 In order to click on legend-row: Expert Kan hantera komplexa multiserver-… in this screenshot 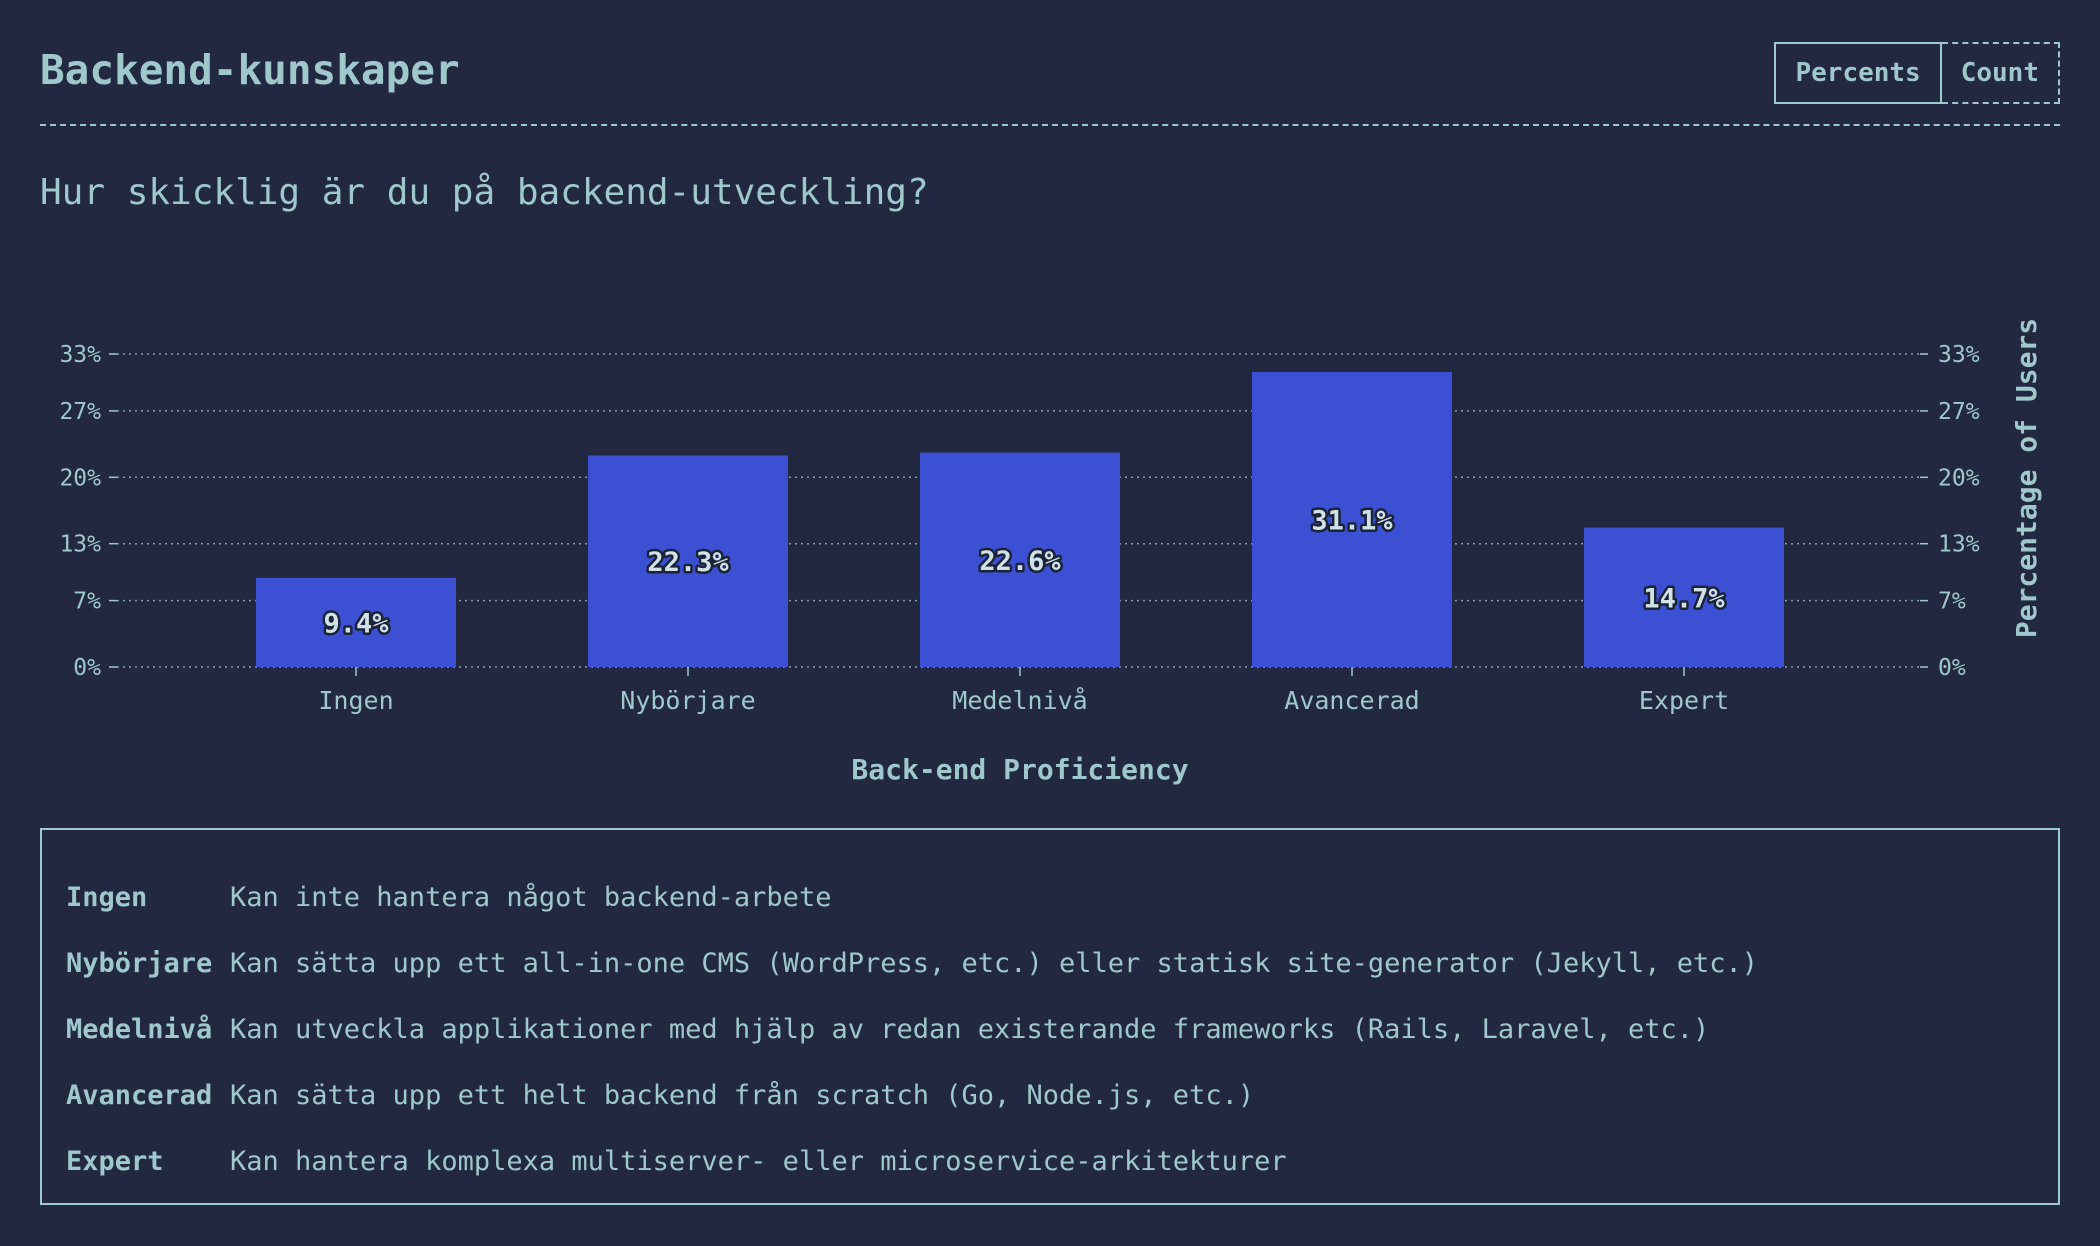, I will do `click(1062, 1161)`.